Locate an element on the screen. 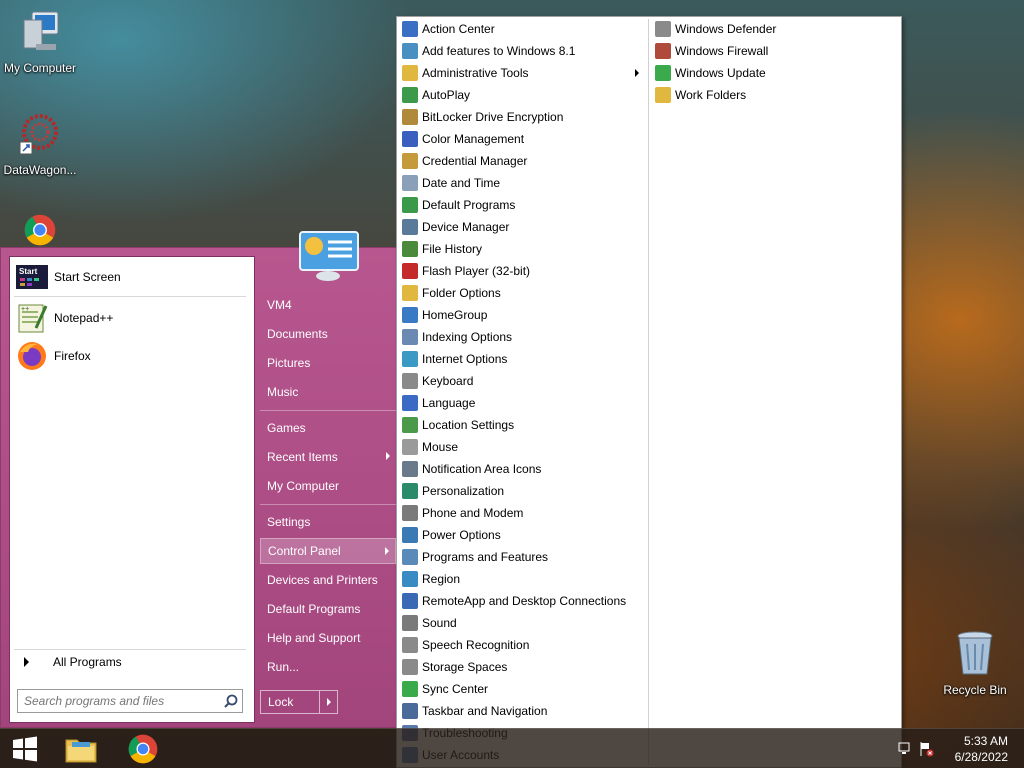 The height and width of the screenshot is (768, 1024). places-item-help-and-support: Help and Support is located at coordinates (328, 638).